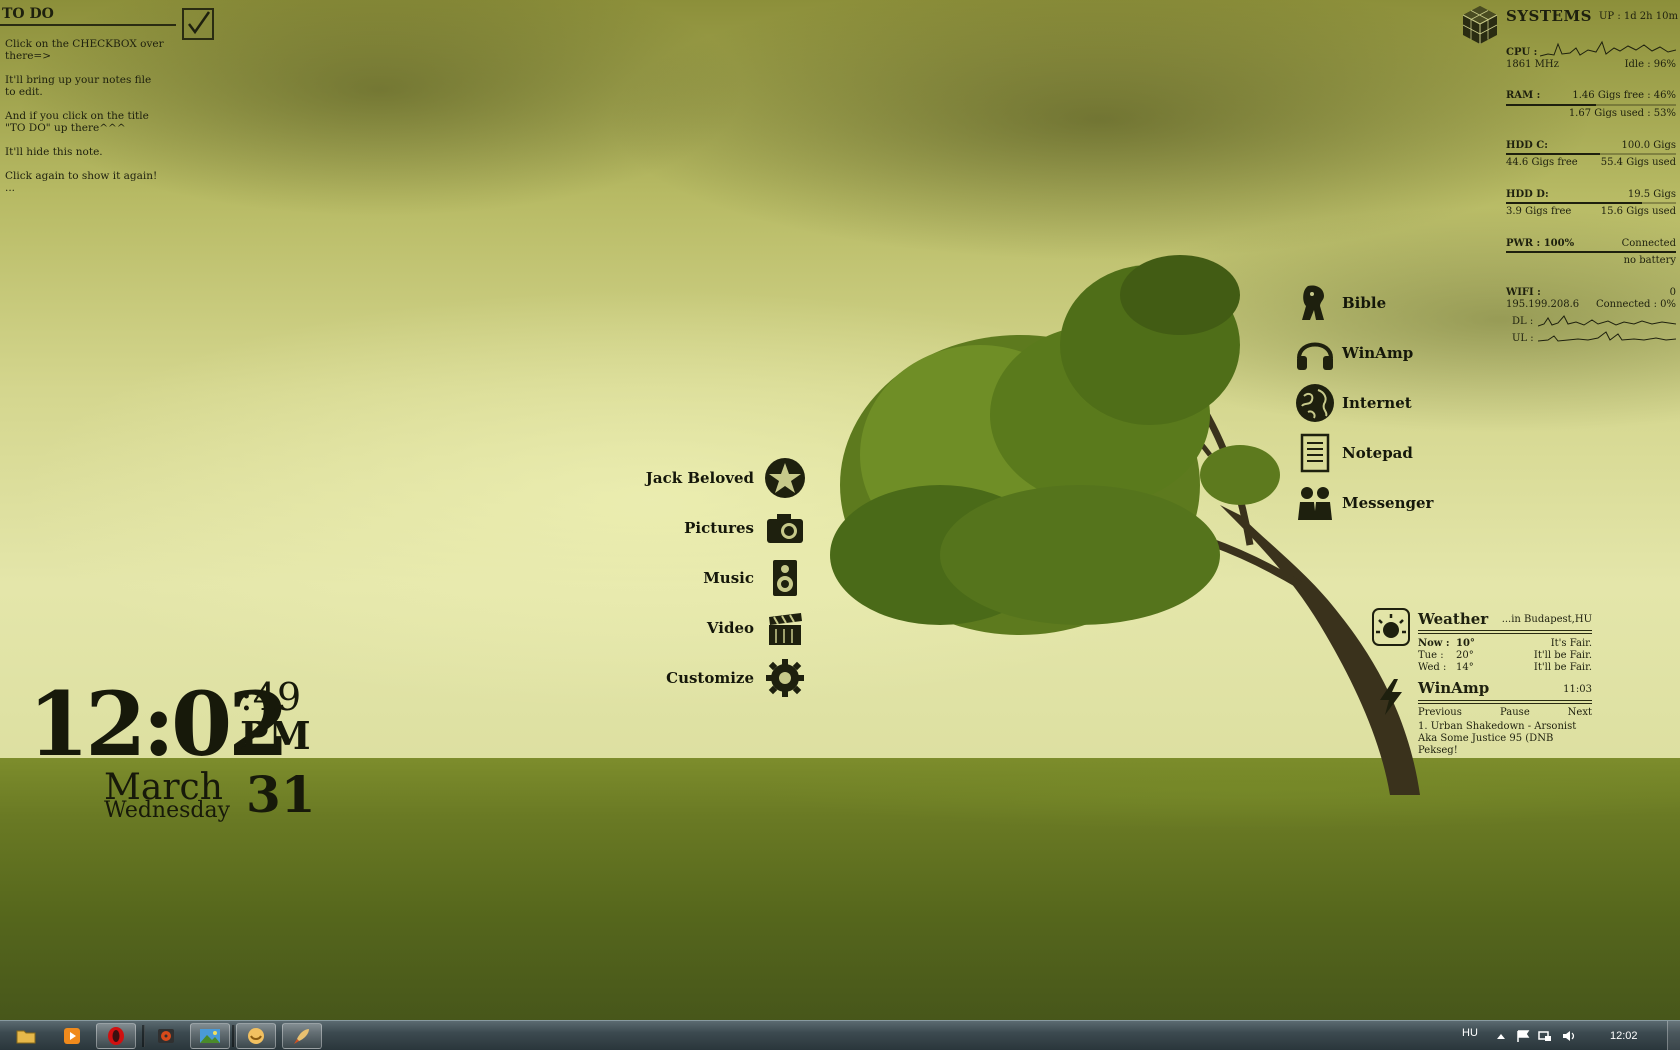 The image size is (1680, 1050). I want to click on launcher-label: Jack Beloved, so click(700, 478).